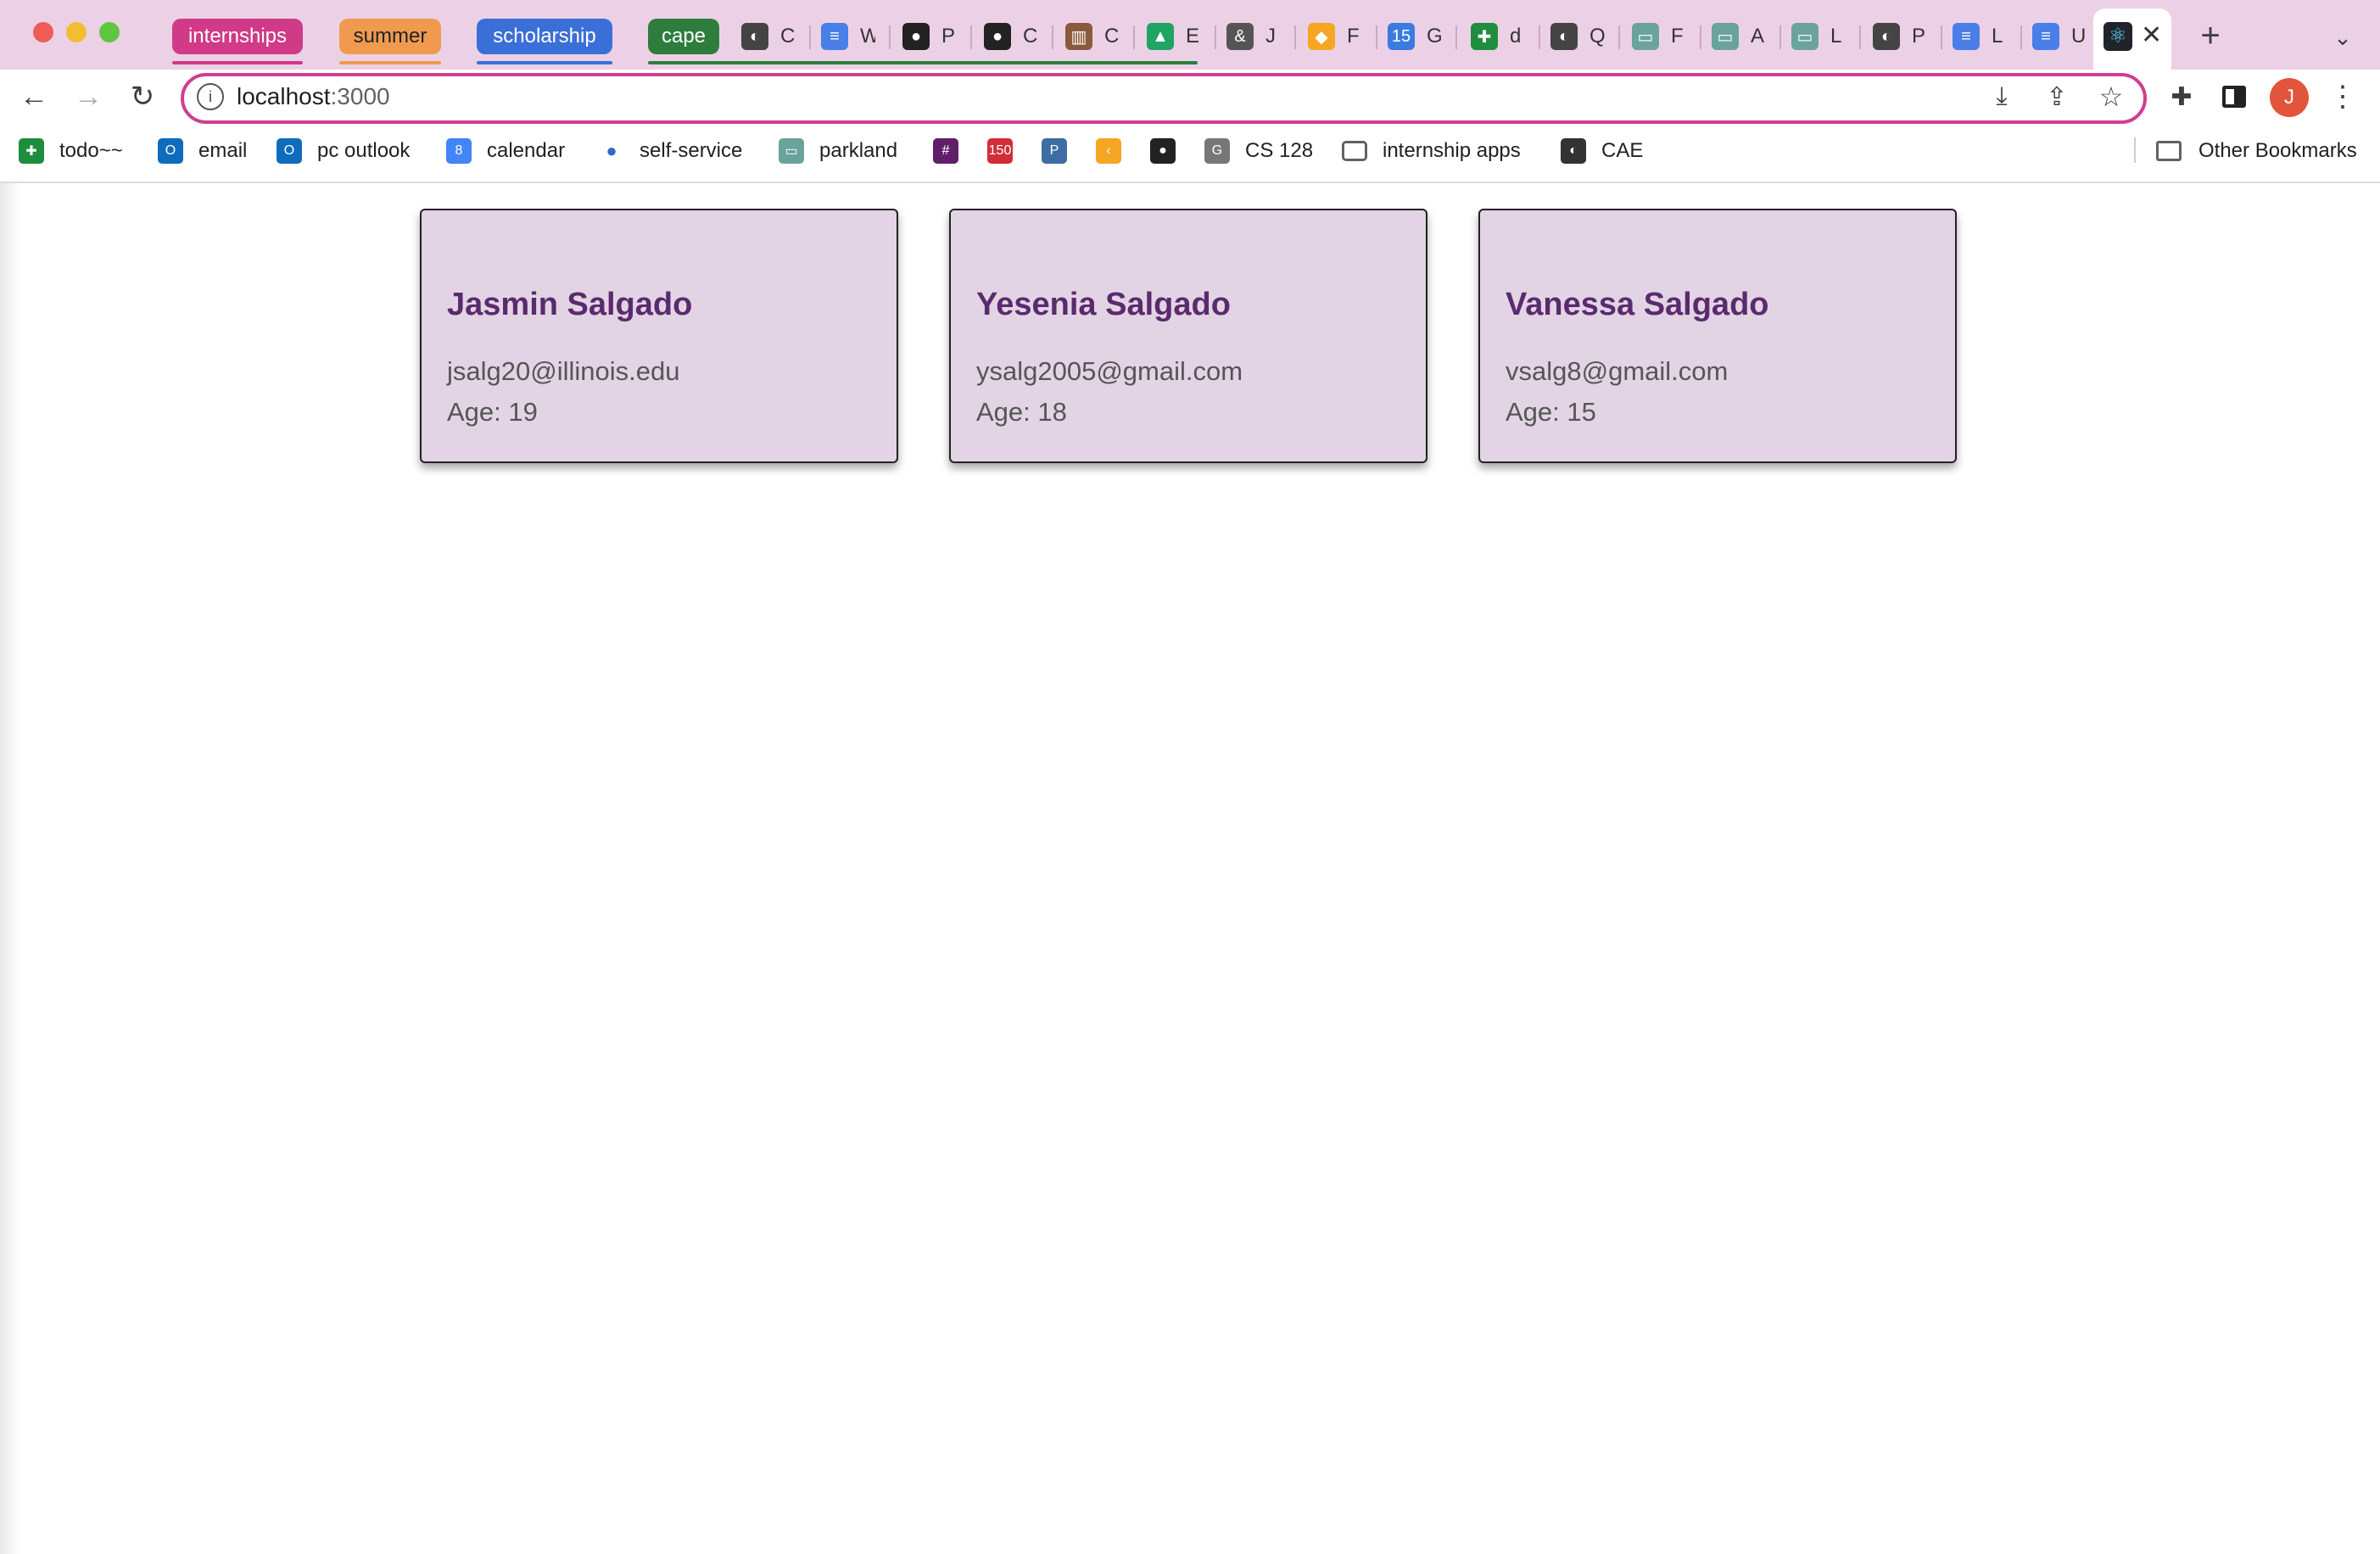 The height and width of the screenshot is (1554, 2380). I want to click on back-icon: ←, so click(34, 96).